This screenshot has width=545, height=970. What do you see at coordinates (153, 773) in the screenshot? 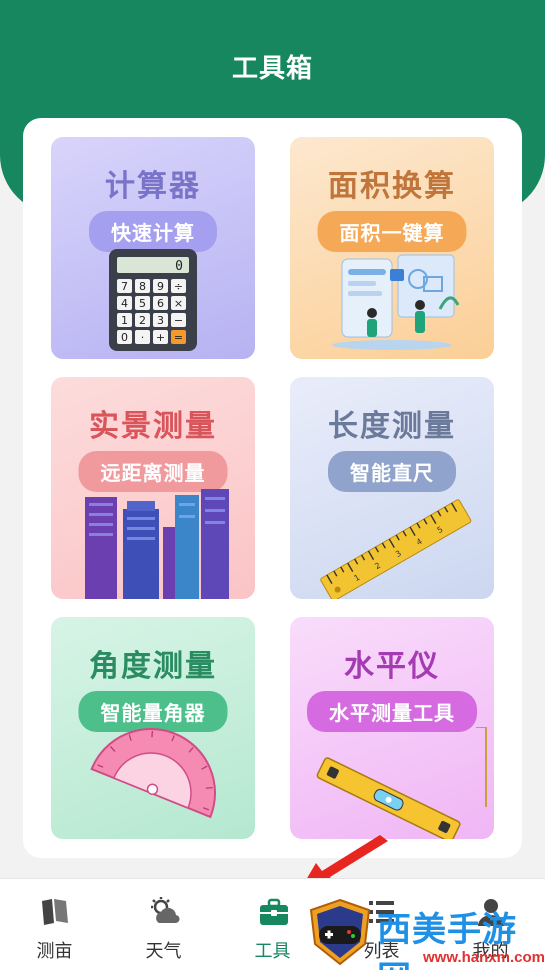
I see `protractor-illustration` at bounding box center [153, 773].